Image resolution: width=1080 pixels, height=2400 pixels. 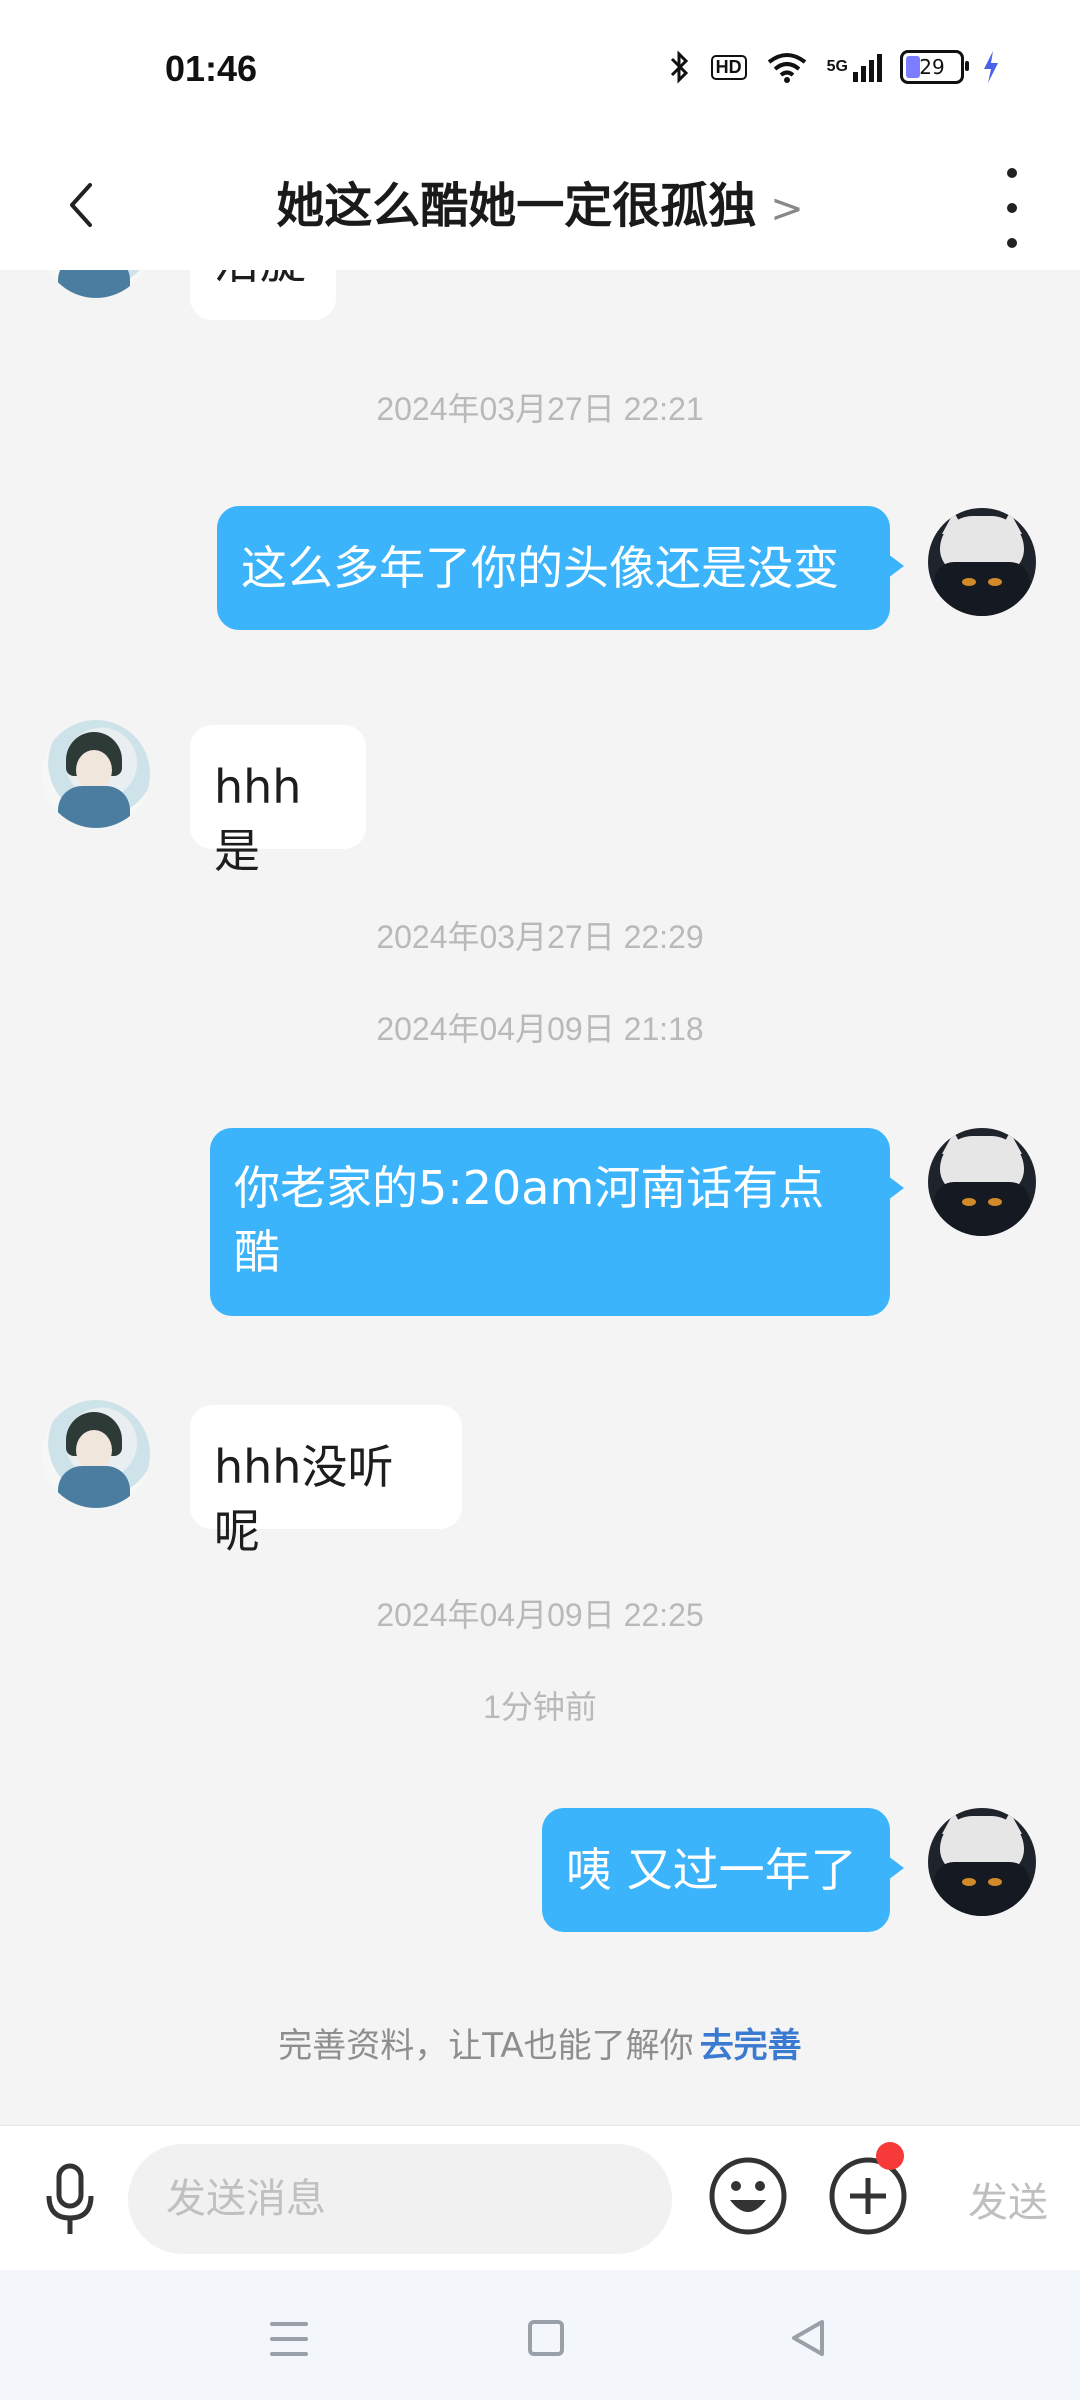 I want to click on microphone-icon, so click(x=70, y=2199).